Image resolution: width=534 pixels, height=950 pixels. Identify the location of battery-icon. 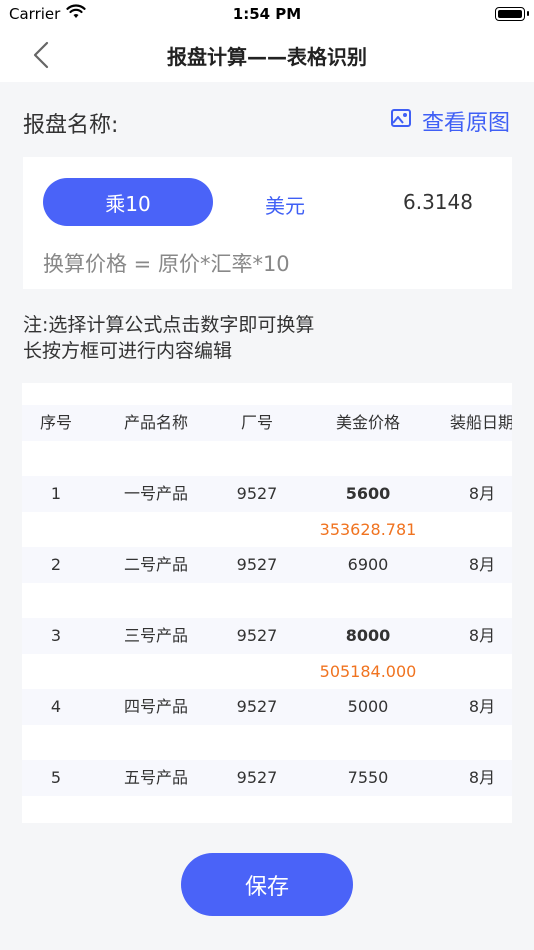
(512, 14).